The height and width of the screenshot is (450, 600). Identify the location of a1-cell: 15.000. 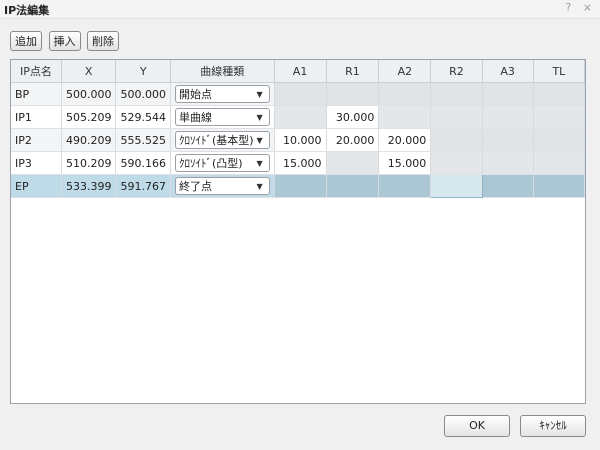
(300, 163).